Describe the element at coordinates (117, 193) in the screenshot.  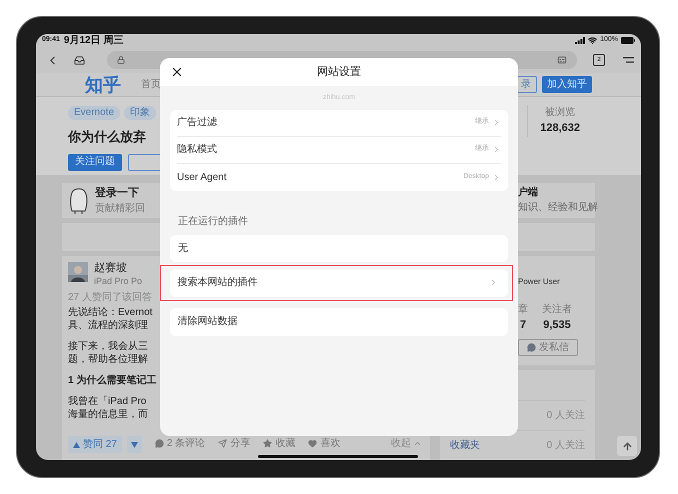
I see `login-prompt-title: 登录一下` at that location.